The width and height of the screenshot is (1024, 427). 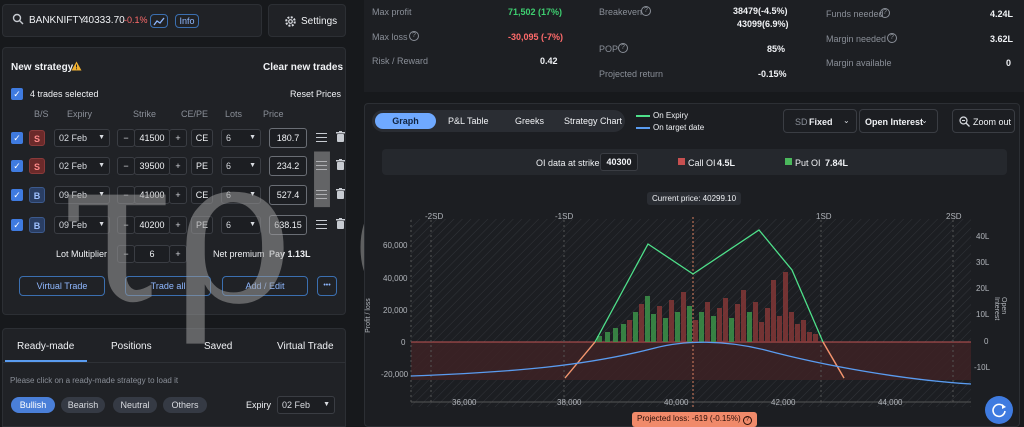 What do you see at coordinates (159, 21) in the screenshot?
I see `chart-icon` at bounding box center [159, 21].